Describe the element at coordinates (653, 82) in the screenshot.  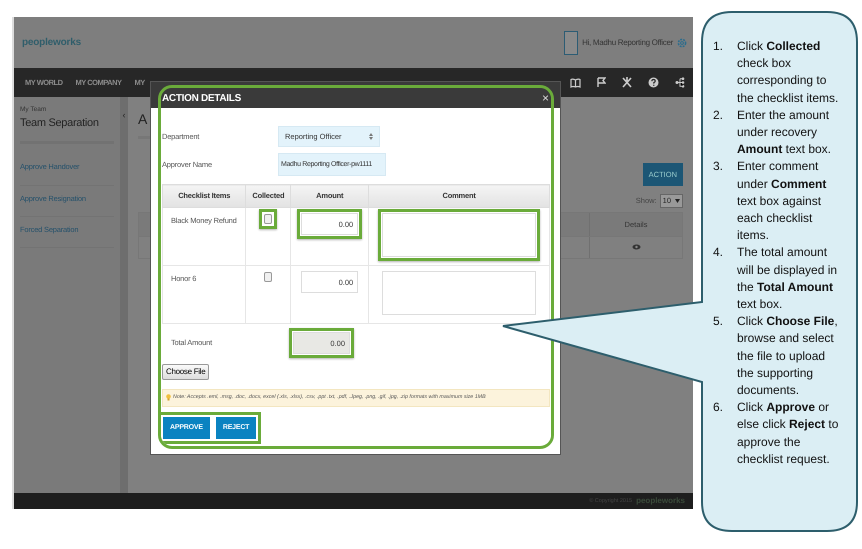
I see `help-icon` at that location.